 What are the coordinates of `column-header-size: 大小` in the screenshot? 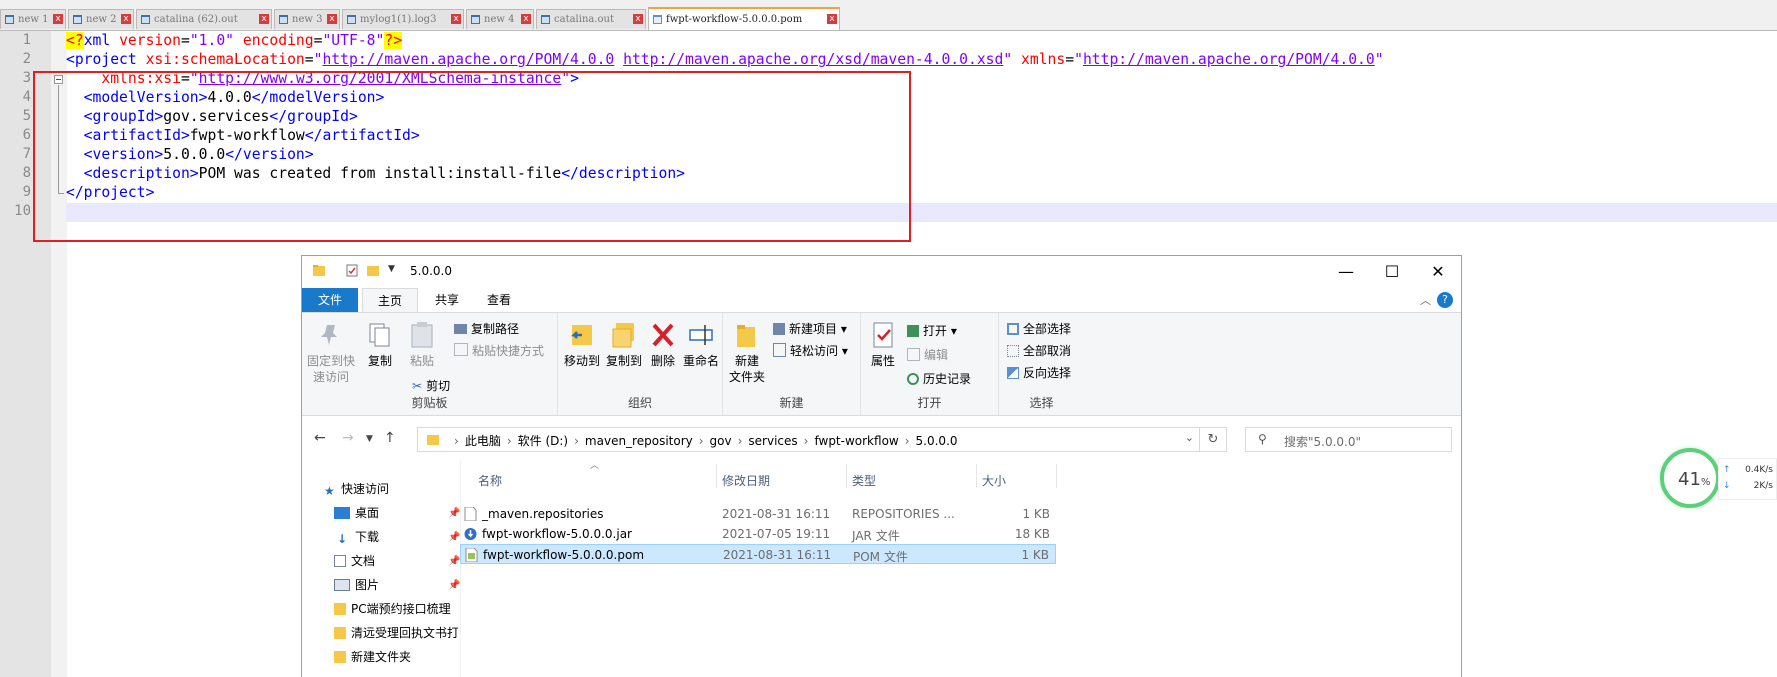 It's located at (994, 480).